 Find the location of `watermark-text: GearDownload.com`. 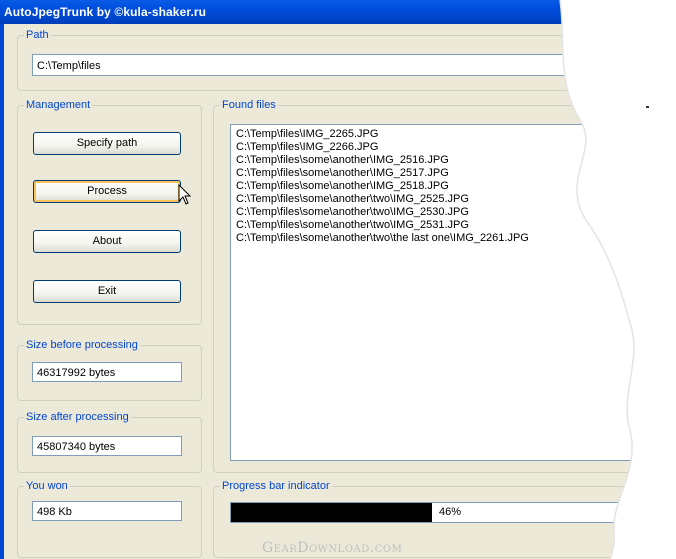

watermark-text: GearDownload.com is located at coordinates (332, 548).